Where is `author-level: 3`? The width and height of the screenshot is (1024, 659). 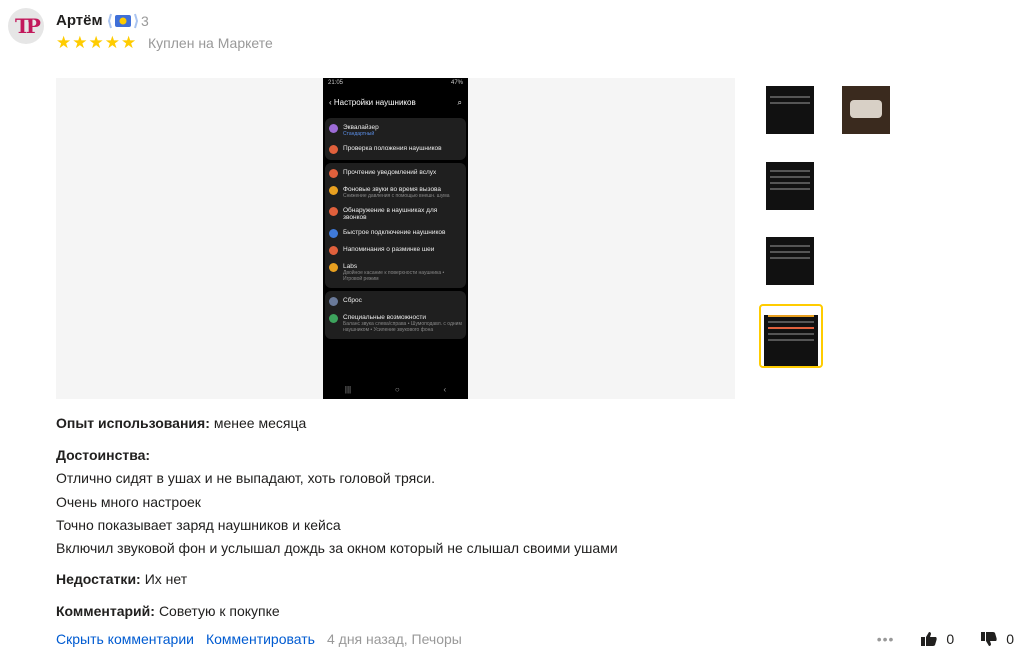 author-level: 3 is located at coordinates (145, 21).